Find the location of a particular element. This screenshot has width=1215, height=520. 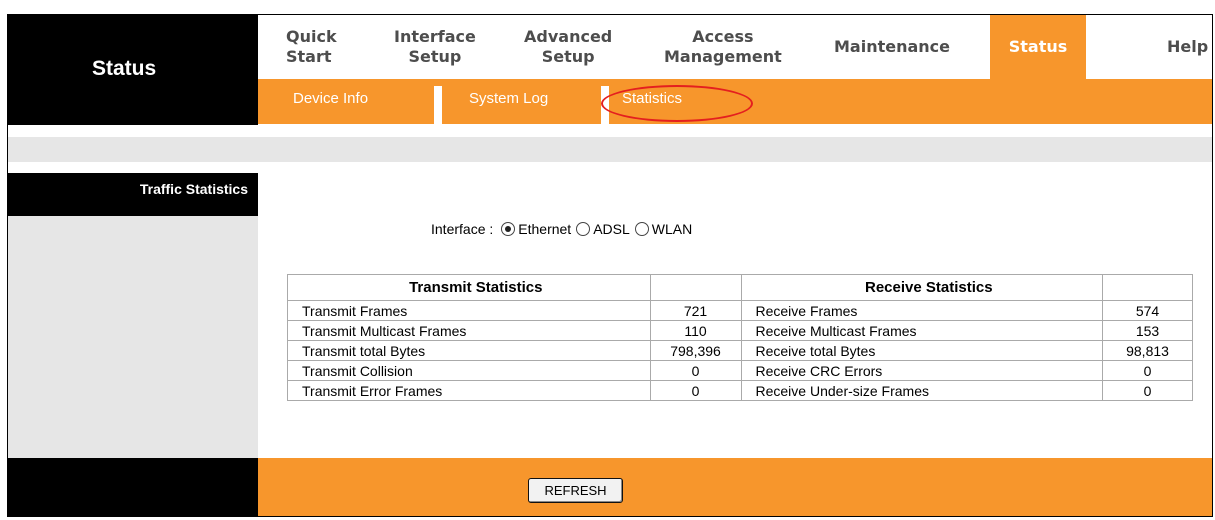

tx-label: Transmit Error Frames is located at coordinates (469, 390).